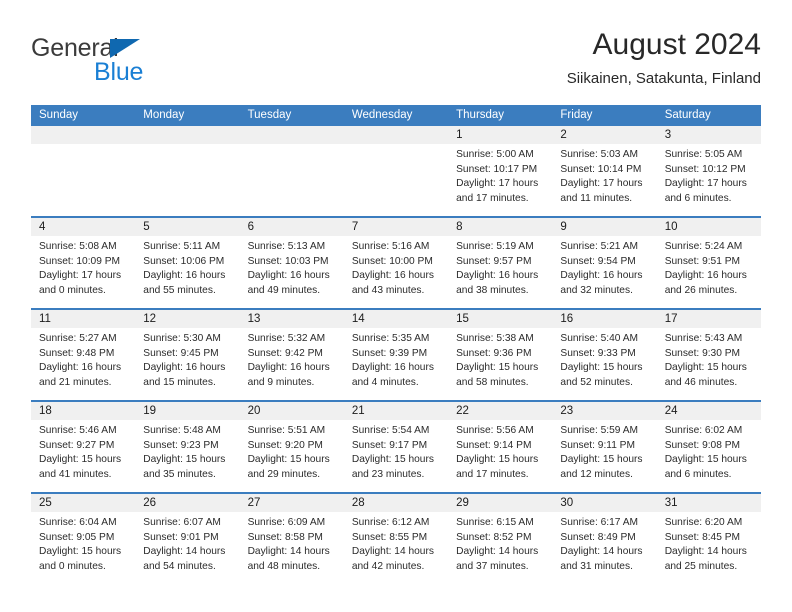 The width and height of the screenshot is (792, 612). I want to click on day-daylight-line2-text: and 4 minutes., so click(385, 382).